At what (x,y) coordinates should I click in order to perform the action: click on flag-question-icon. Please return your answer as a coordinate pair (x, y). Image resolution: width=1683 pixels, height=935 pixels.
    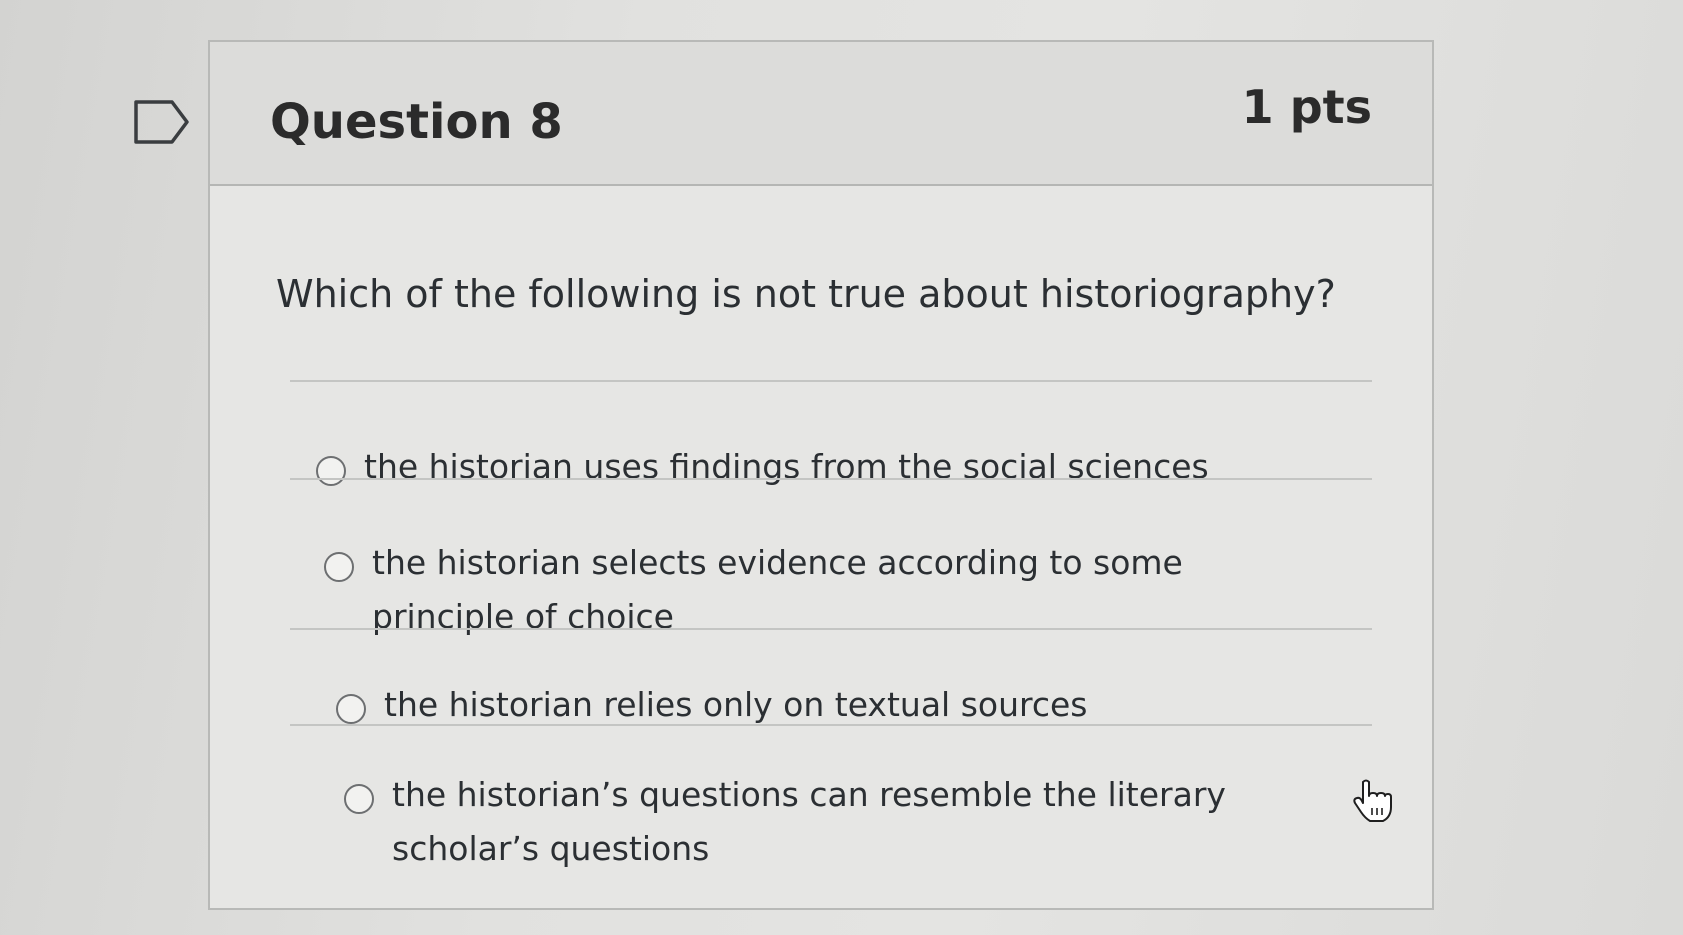
    Looking at the image, I should click on (162, 122).